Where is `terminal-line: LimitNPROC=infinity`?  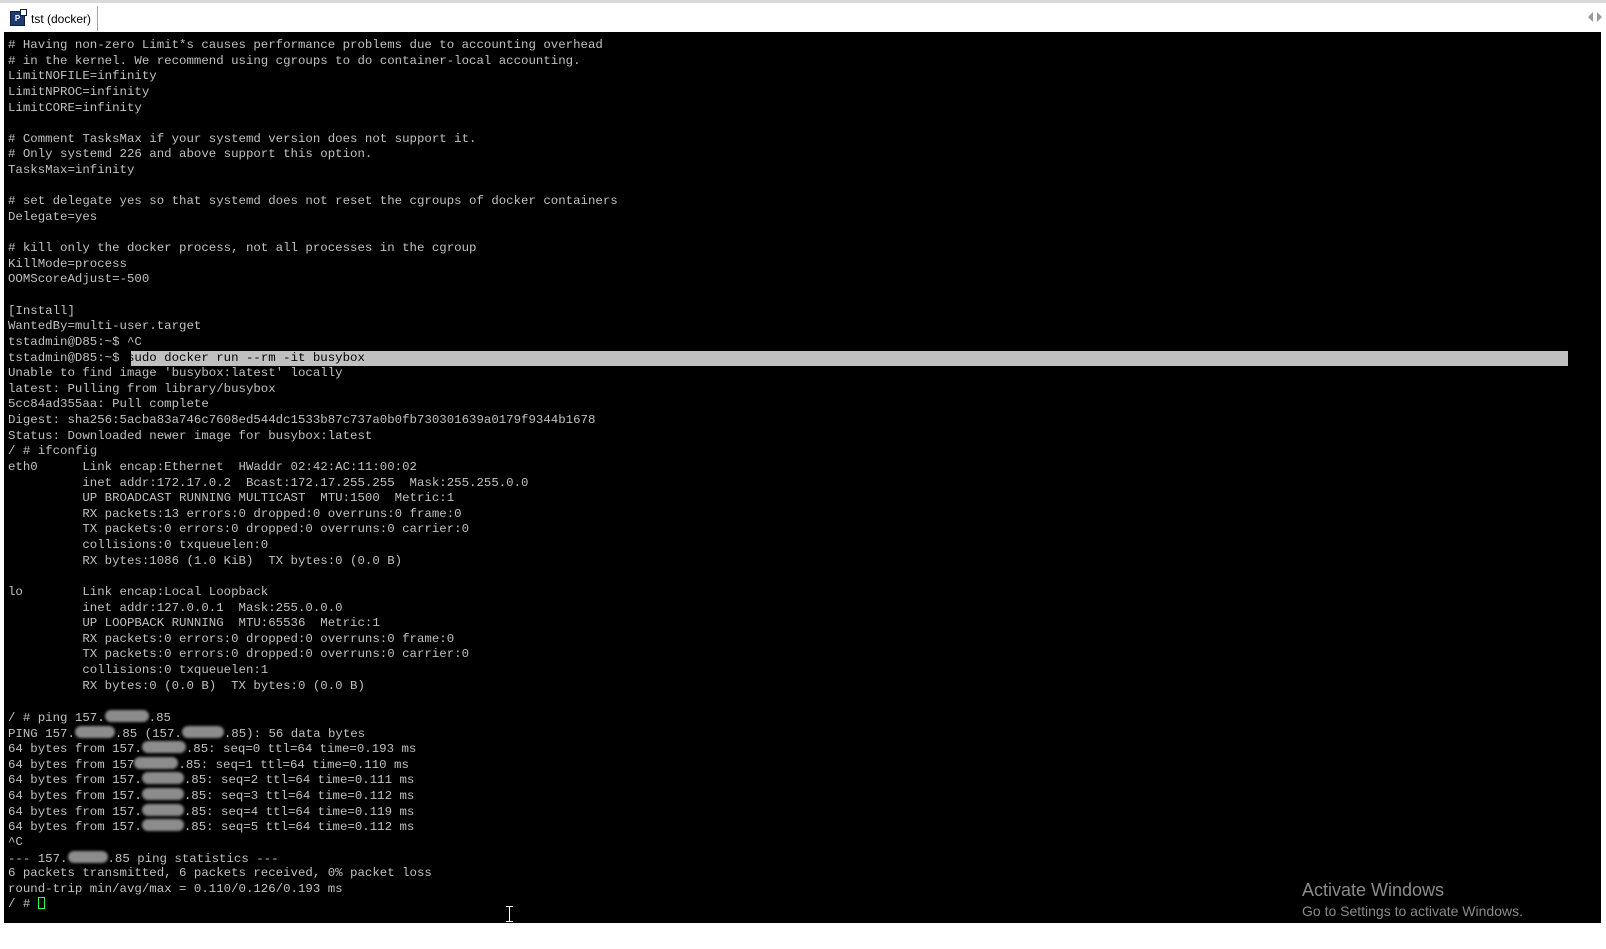 terminal-line: LimitNPROC=infinity is located at coordinates (79, 91).